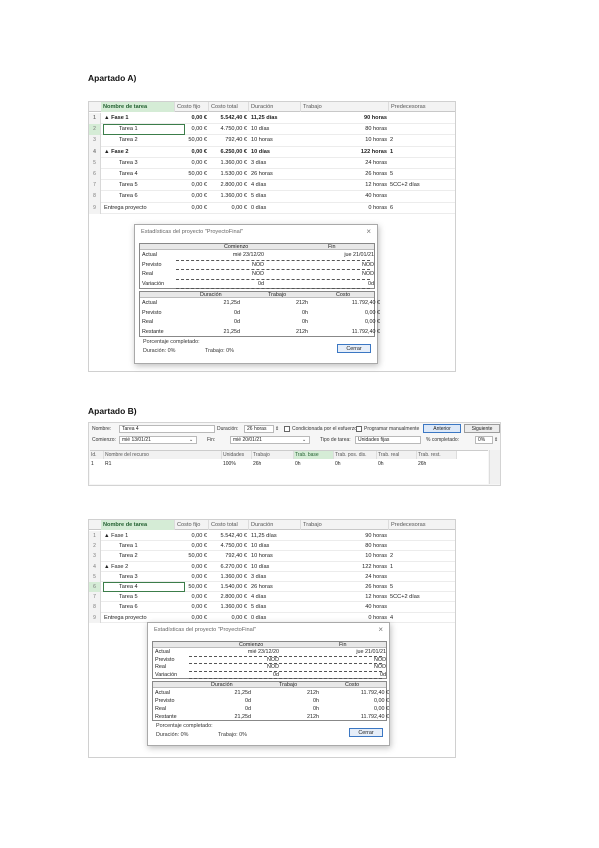 This screenshot has height=848, width=599. Describe the element at coordinates (237, 455) in the screenshot. I see `col-unidades-header: Unidades` at that location.